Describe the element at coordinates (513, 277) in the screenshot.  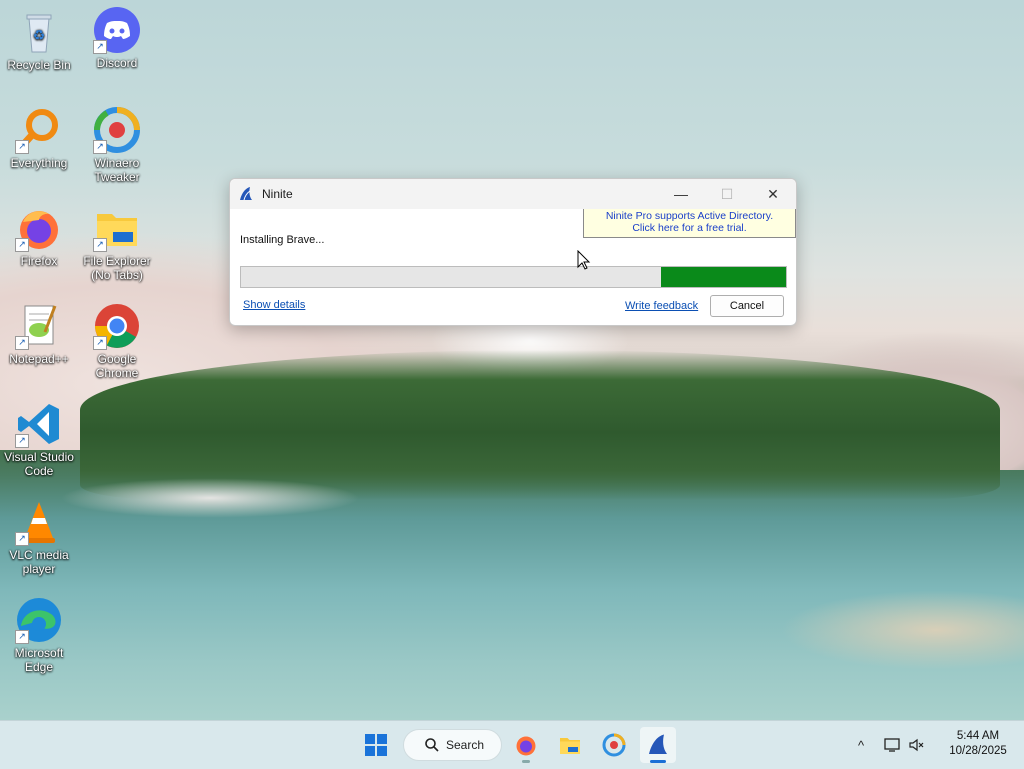
I see `progress-bar` at that location.